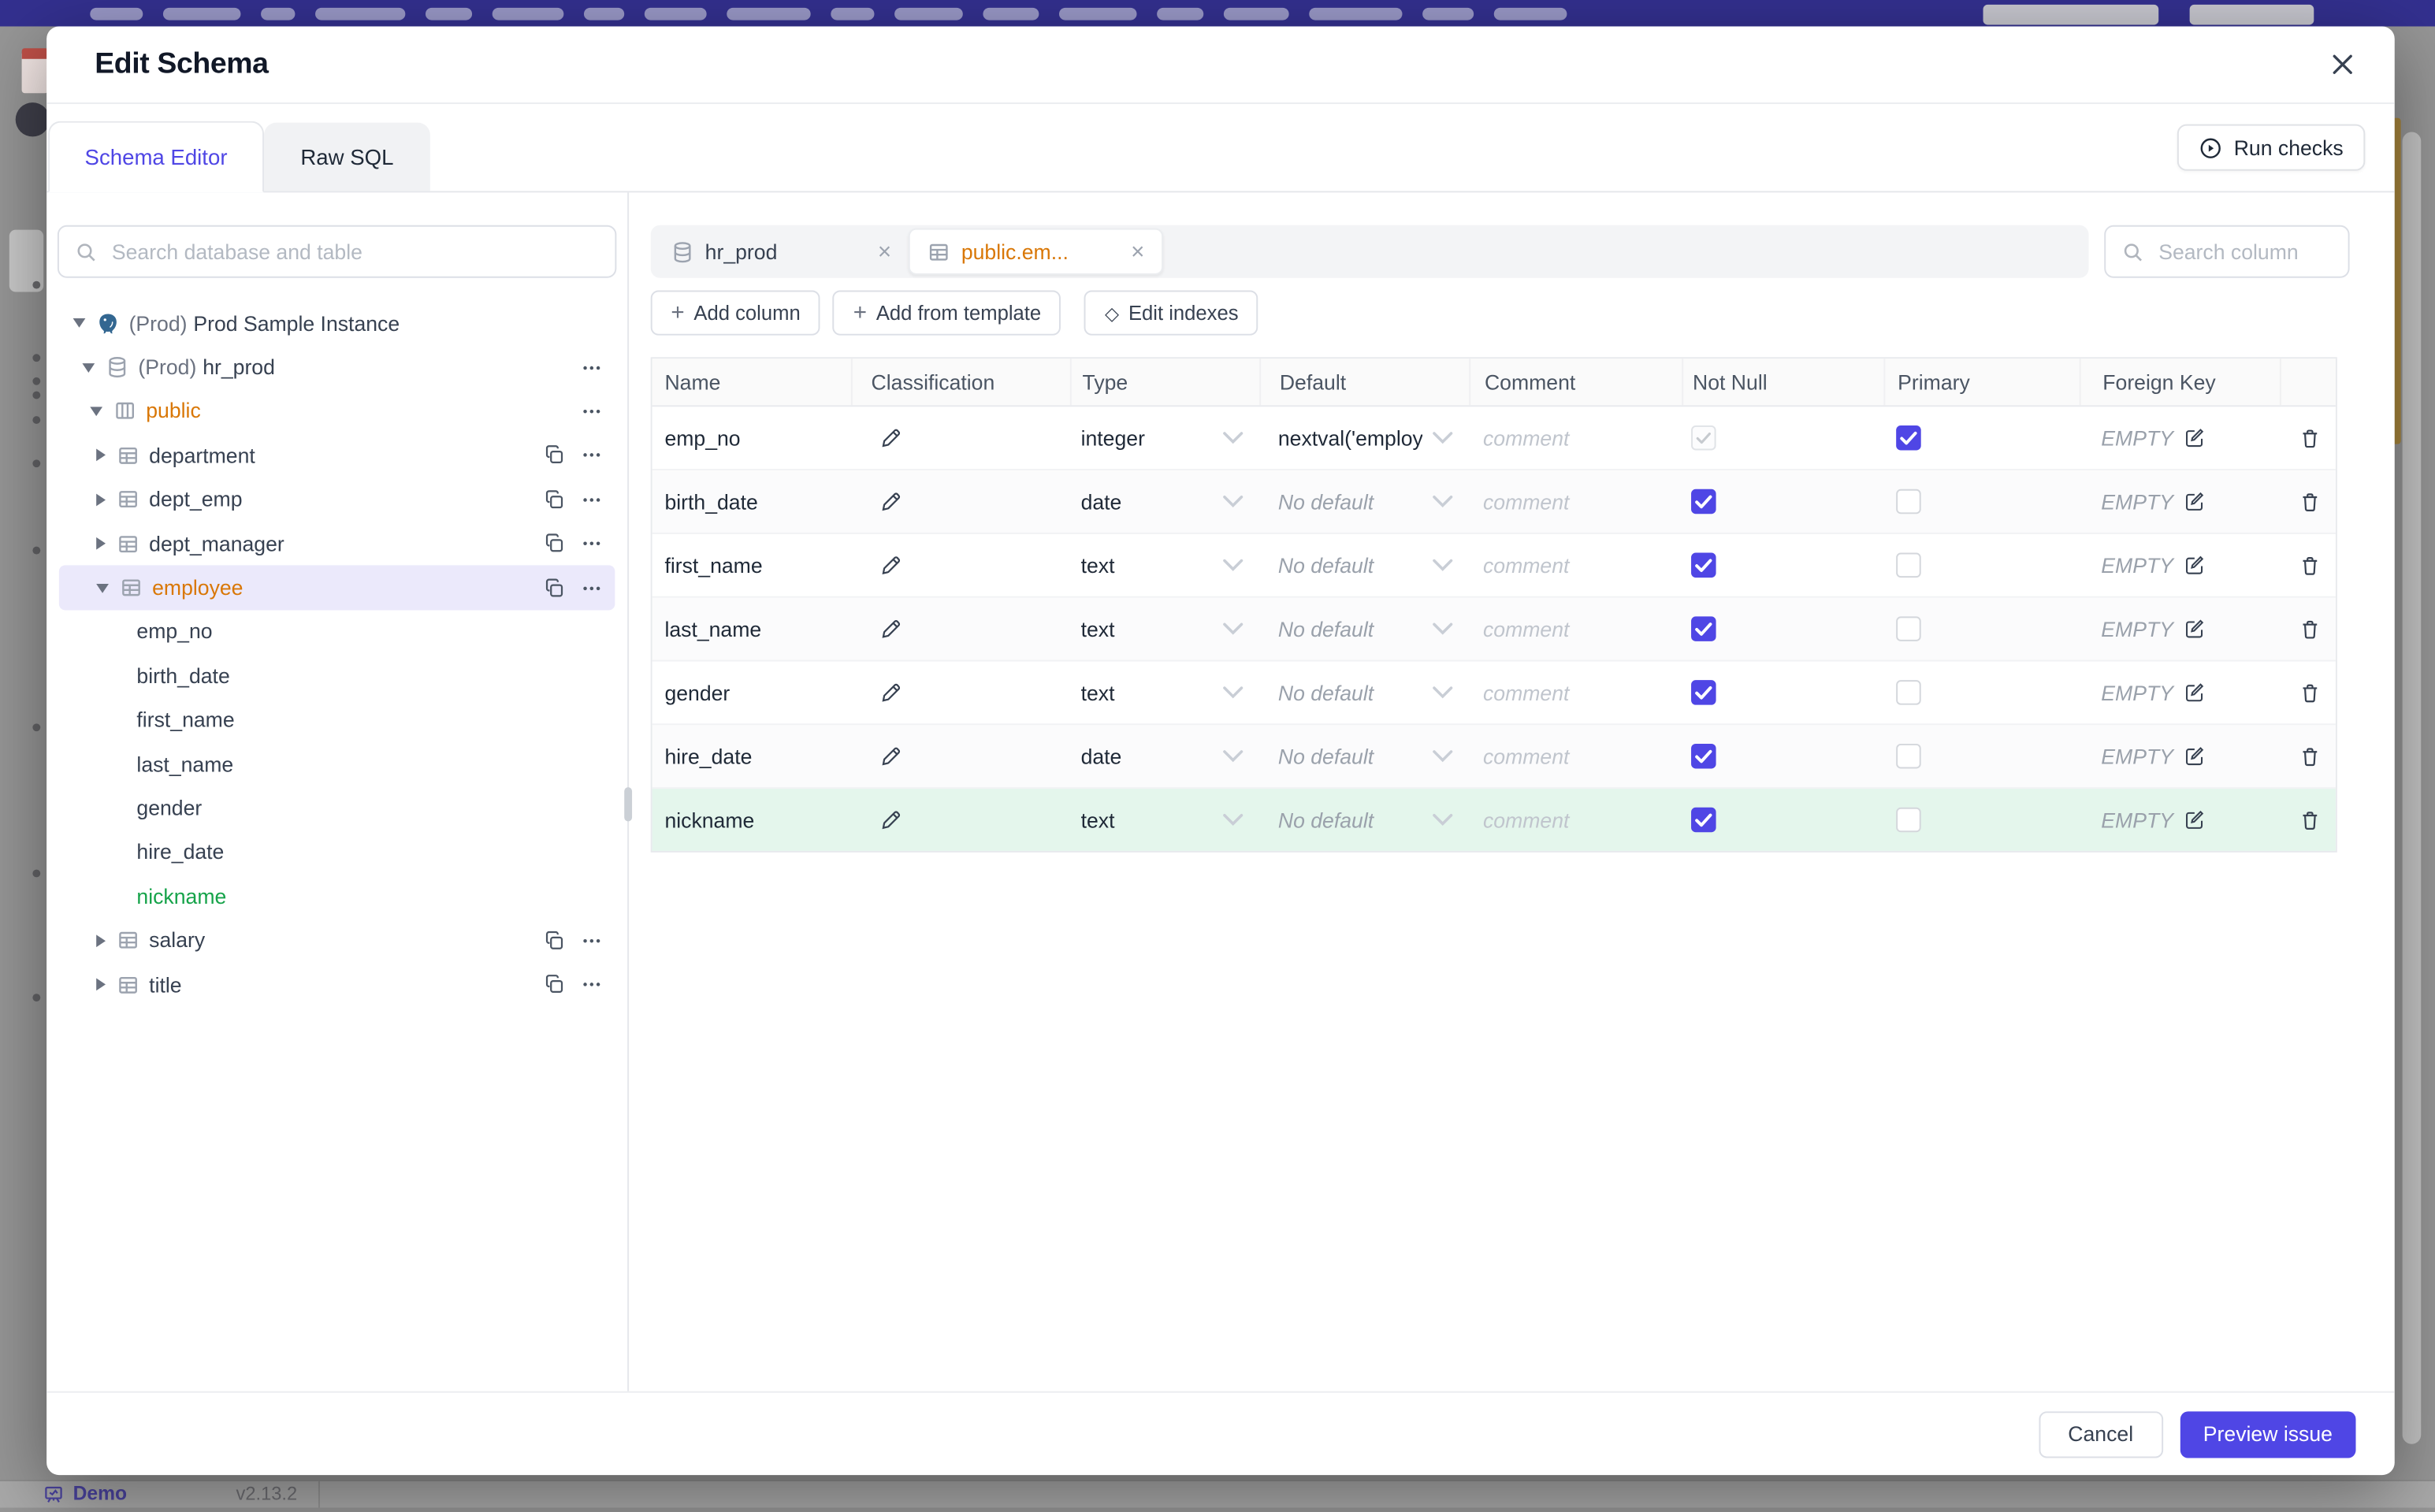 Image resolution: width=2435 pixels, height=1512 pixels. What do you see at coordinates (2271, 147) in the screenshot?
I see `run-checks-button: Run checks` at bounding box center [2271, 147].